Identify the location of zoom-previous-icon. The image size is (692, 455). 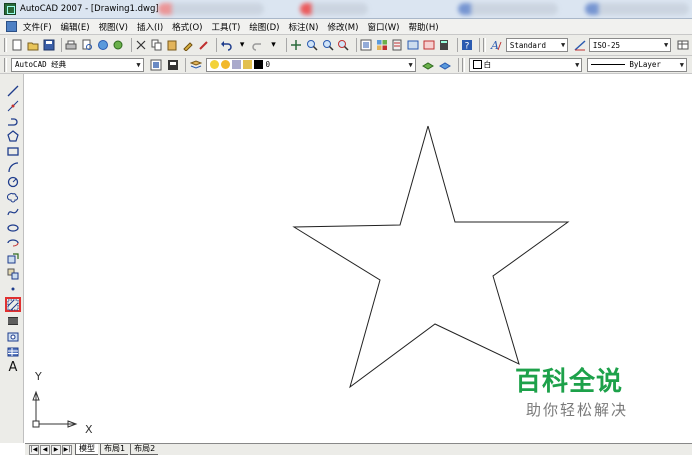
(343, 45).